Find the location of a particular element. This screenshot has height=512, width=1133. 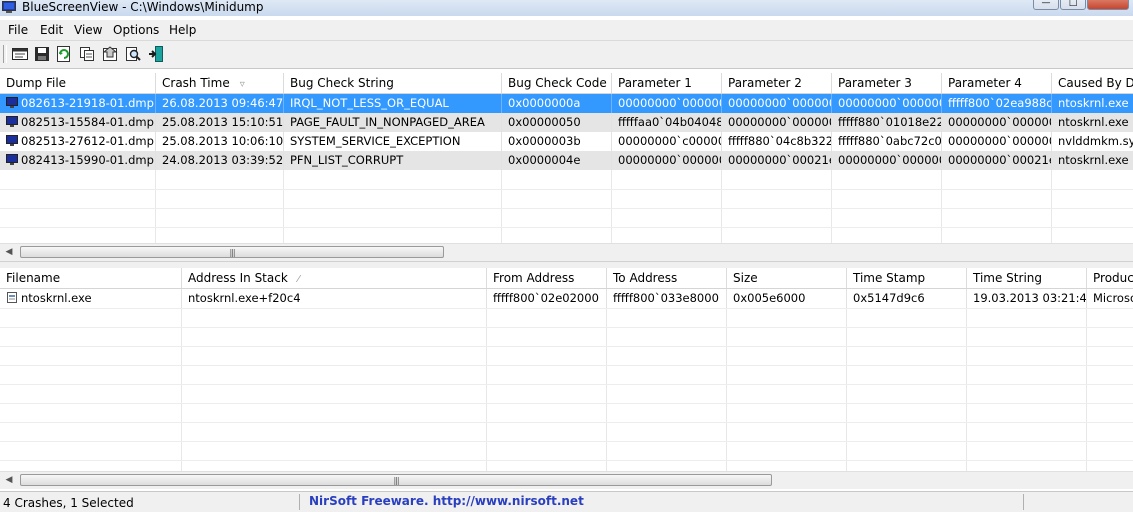

time-string: 19.03.2013 03:21:42 is located at coordinates (1027, 298).